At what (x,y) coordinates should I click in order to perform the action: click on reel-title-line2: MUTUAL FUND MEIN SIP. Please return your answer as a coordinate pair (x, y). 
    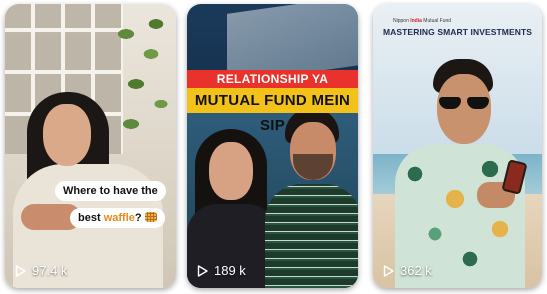
    Looking at the image, I should click on (272, 111).